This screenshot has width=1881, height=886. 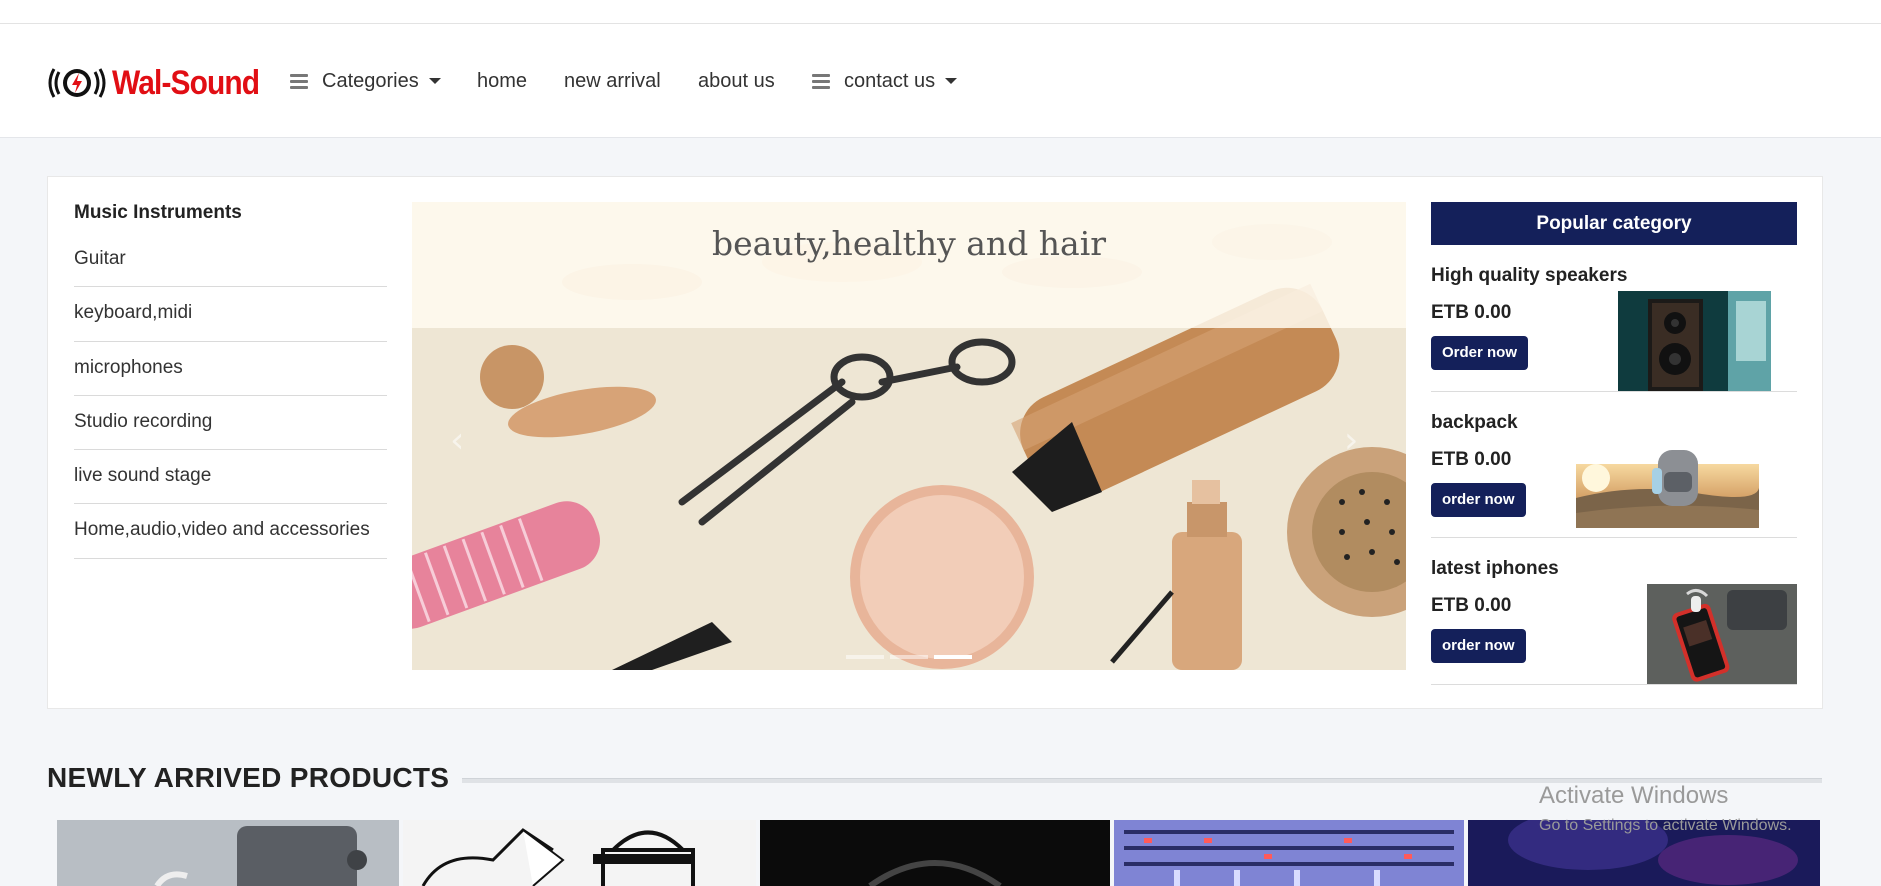 I want to click on sidebar-item-home-audio-video: Home,audio,video and accessories, so click(x=230, y=531).